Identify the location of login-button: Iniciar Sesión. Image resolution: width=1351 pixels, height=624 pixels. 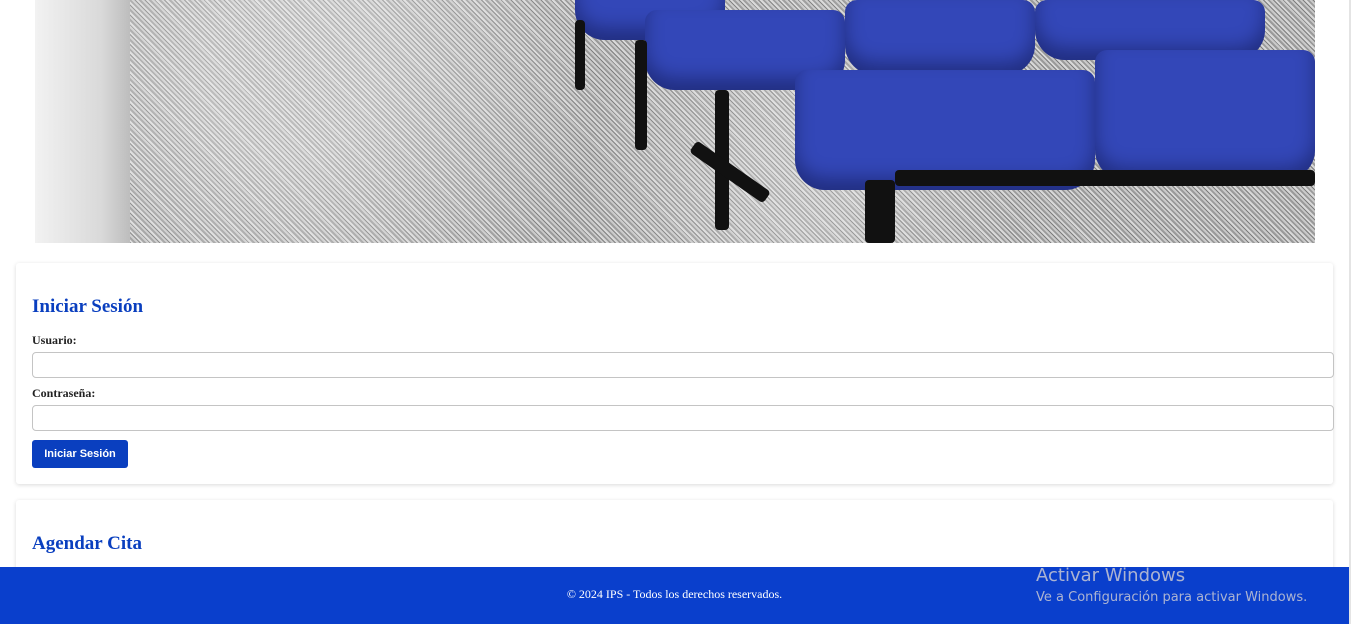
(80, 454).